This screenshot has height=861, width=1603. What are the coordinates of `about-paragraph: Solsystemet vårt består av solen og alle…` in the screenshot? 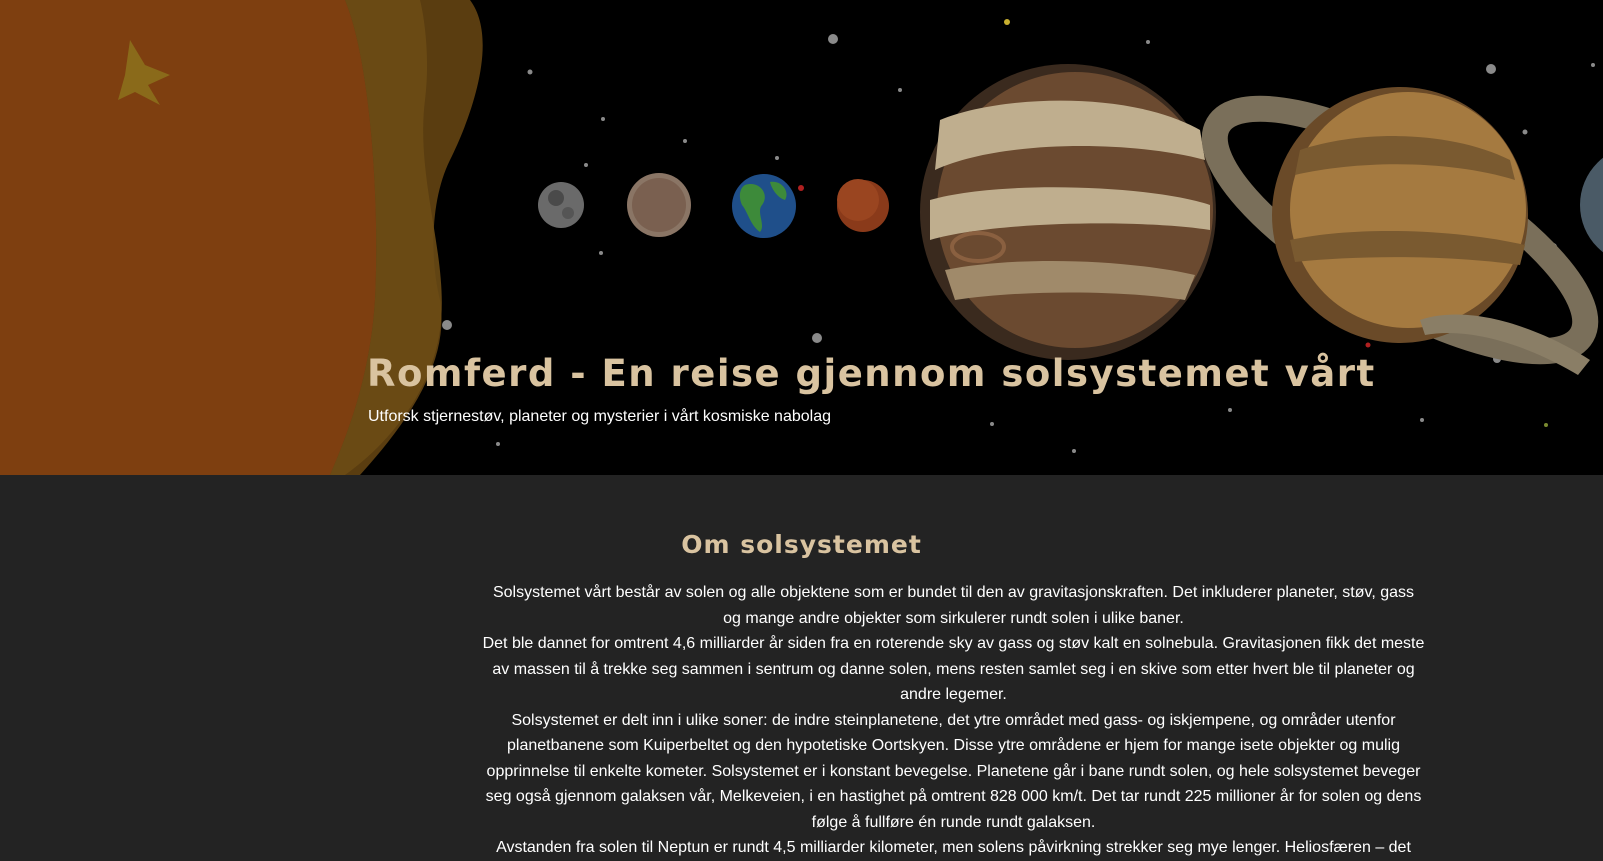 It's located at (953, 605).